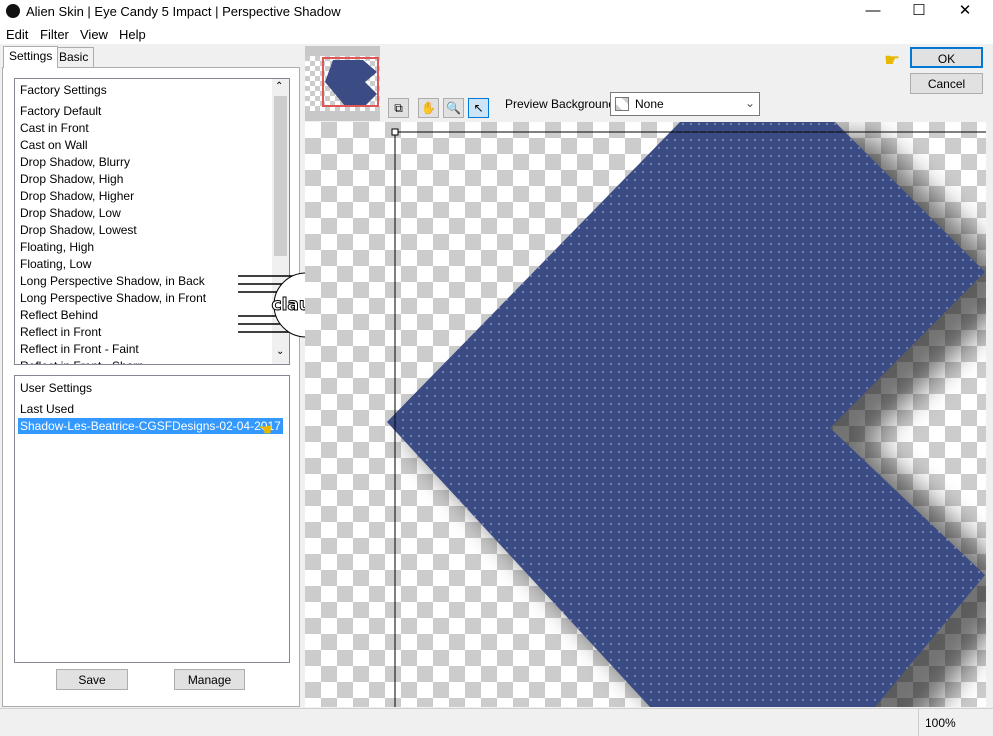 The height and width of the screenshot is (736, 993). I want to click on scroll-up-icon: ⌃, so click(279, 86).